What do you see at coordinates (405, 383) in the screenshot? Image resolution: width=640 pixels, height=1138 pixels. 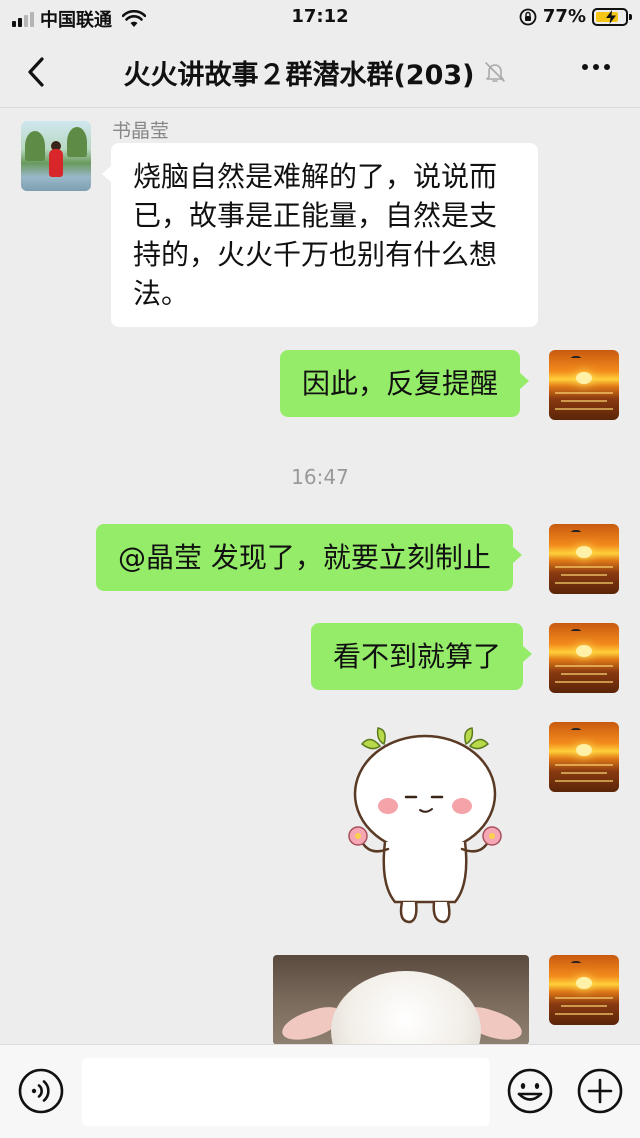 I see `outgoing-message-bubble: 因此，反复提醒` at bounding box center [405, 383].